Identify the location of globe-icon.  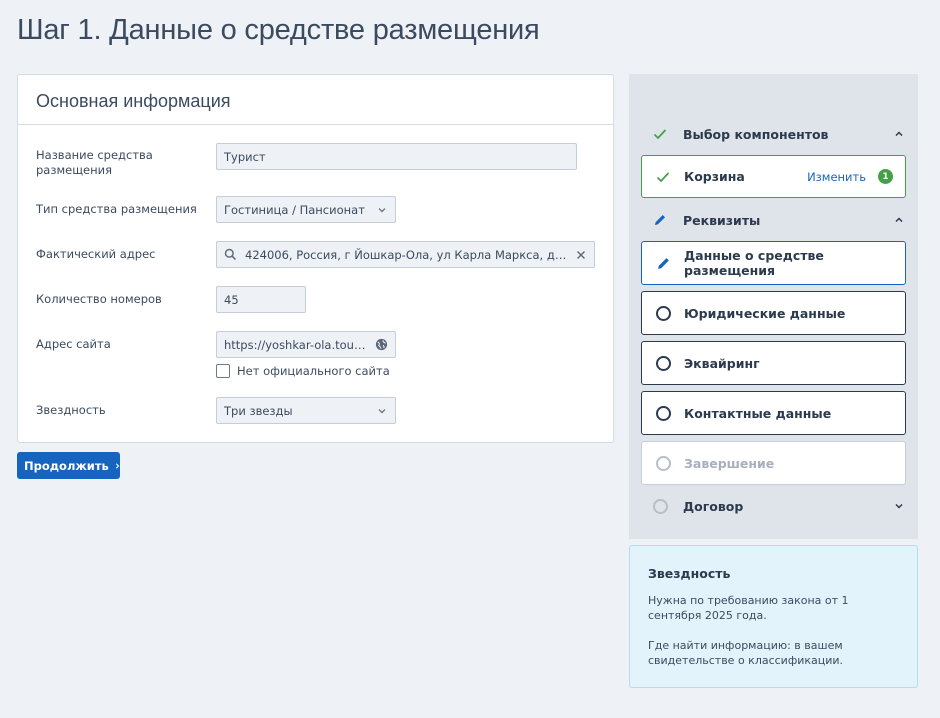
(381, 344).